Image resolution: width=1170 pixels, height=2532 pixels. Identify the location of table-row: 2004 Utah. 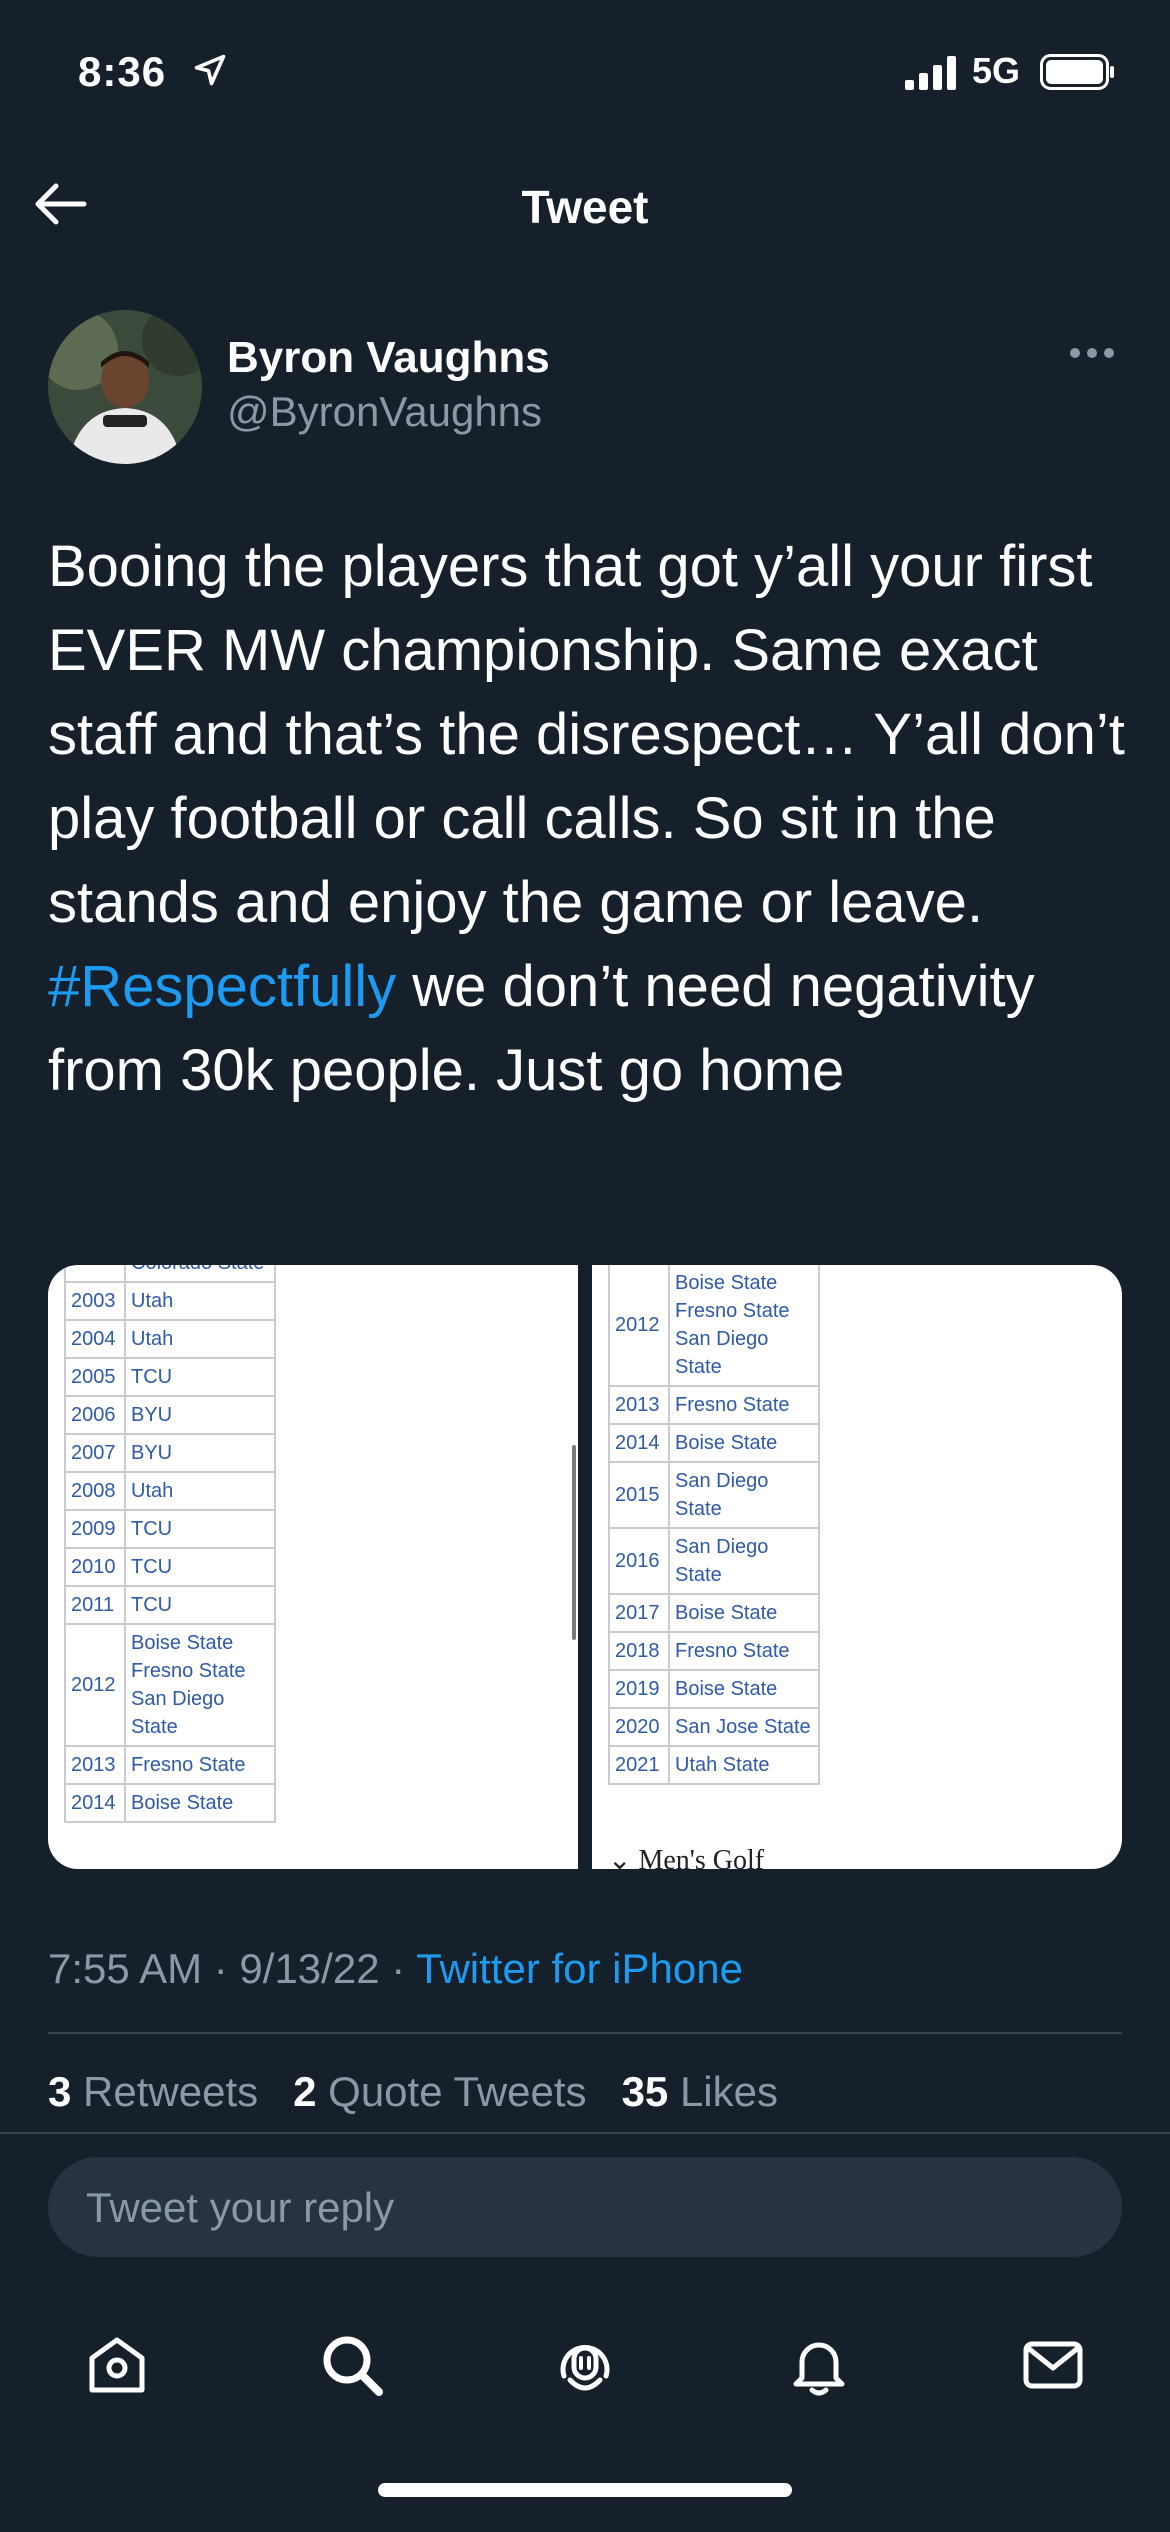
(170, 1339).